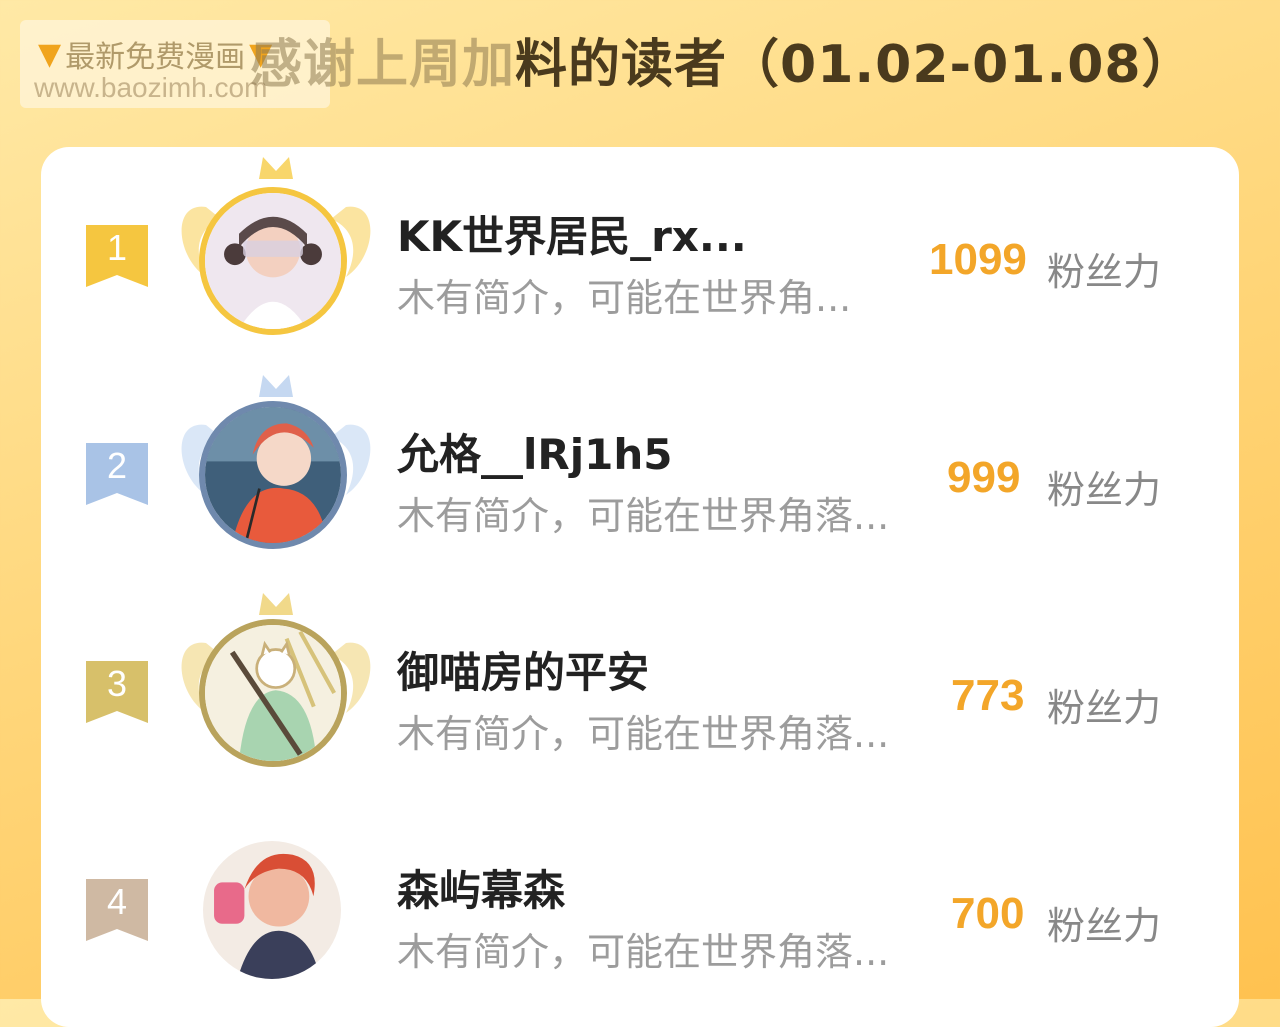 The height and width of the screenshot is (1027, 1280). What do you see at coordinates (523, 669) in the screenshot?
I see `user-name: 御喵房的平安` at bounding box center [523, 669].